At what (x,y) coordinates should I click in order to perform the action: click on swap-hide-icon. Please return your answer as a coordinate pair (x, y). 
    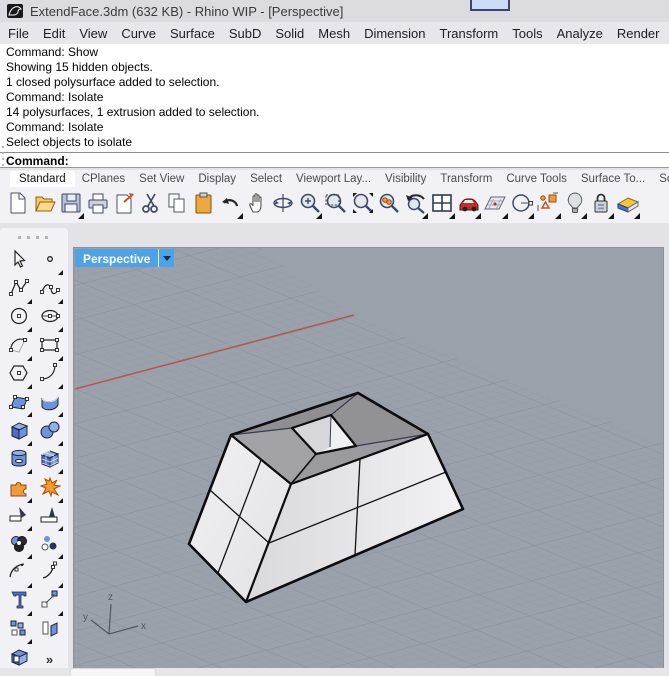
    Looking at the image, I should click on (50, 631).